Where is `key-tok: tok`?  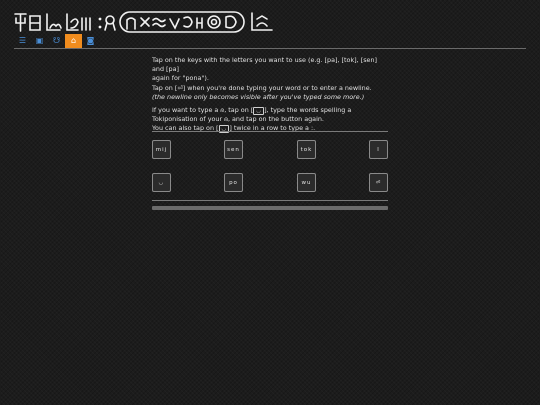
key-tok: tok is located at coordinates (306, 149).